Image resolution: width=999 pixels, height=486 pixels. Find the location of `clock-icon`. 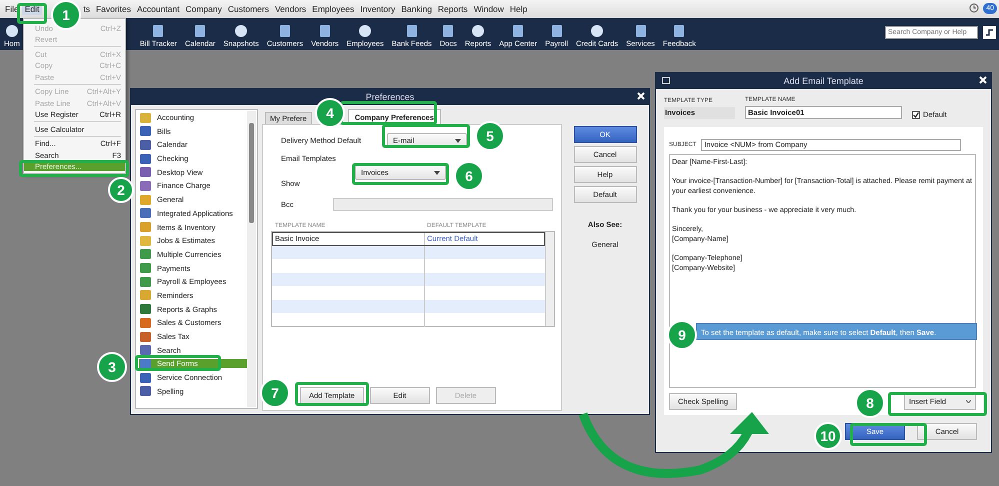

clock-icon is located at coordinates (974, 8).